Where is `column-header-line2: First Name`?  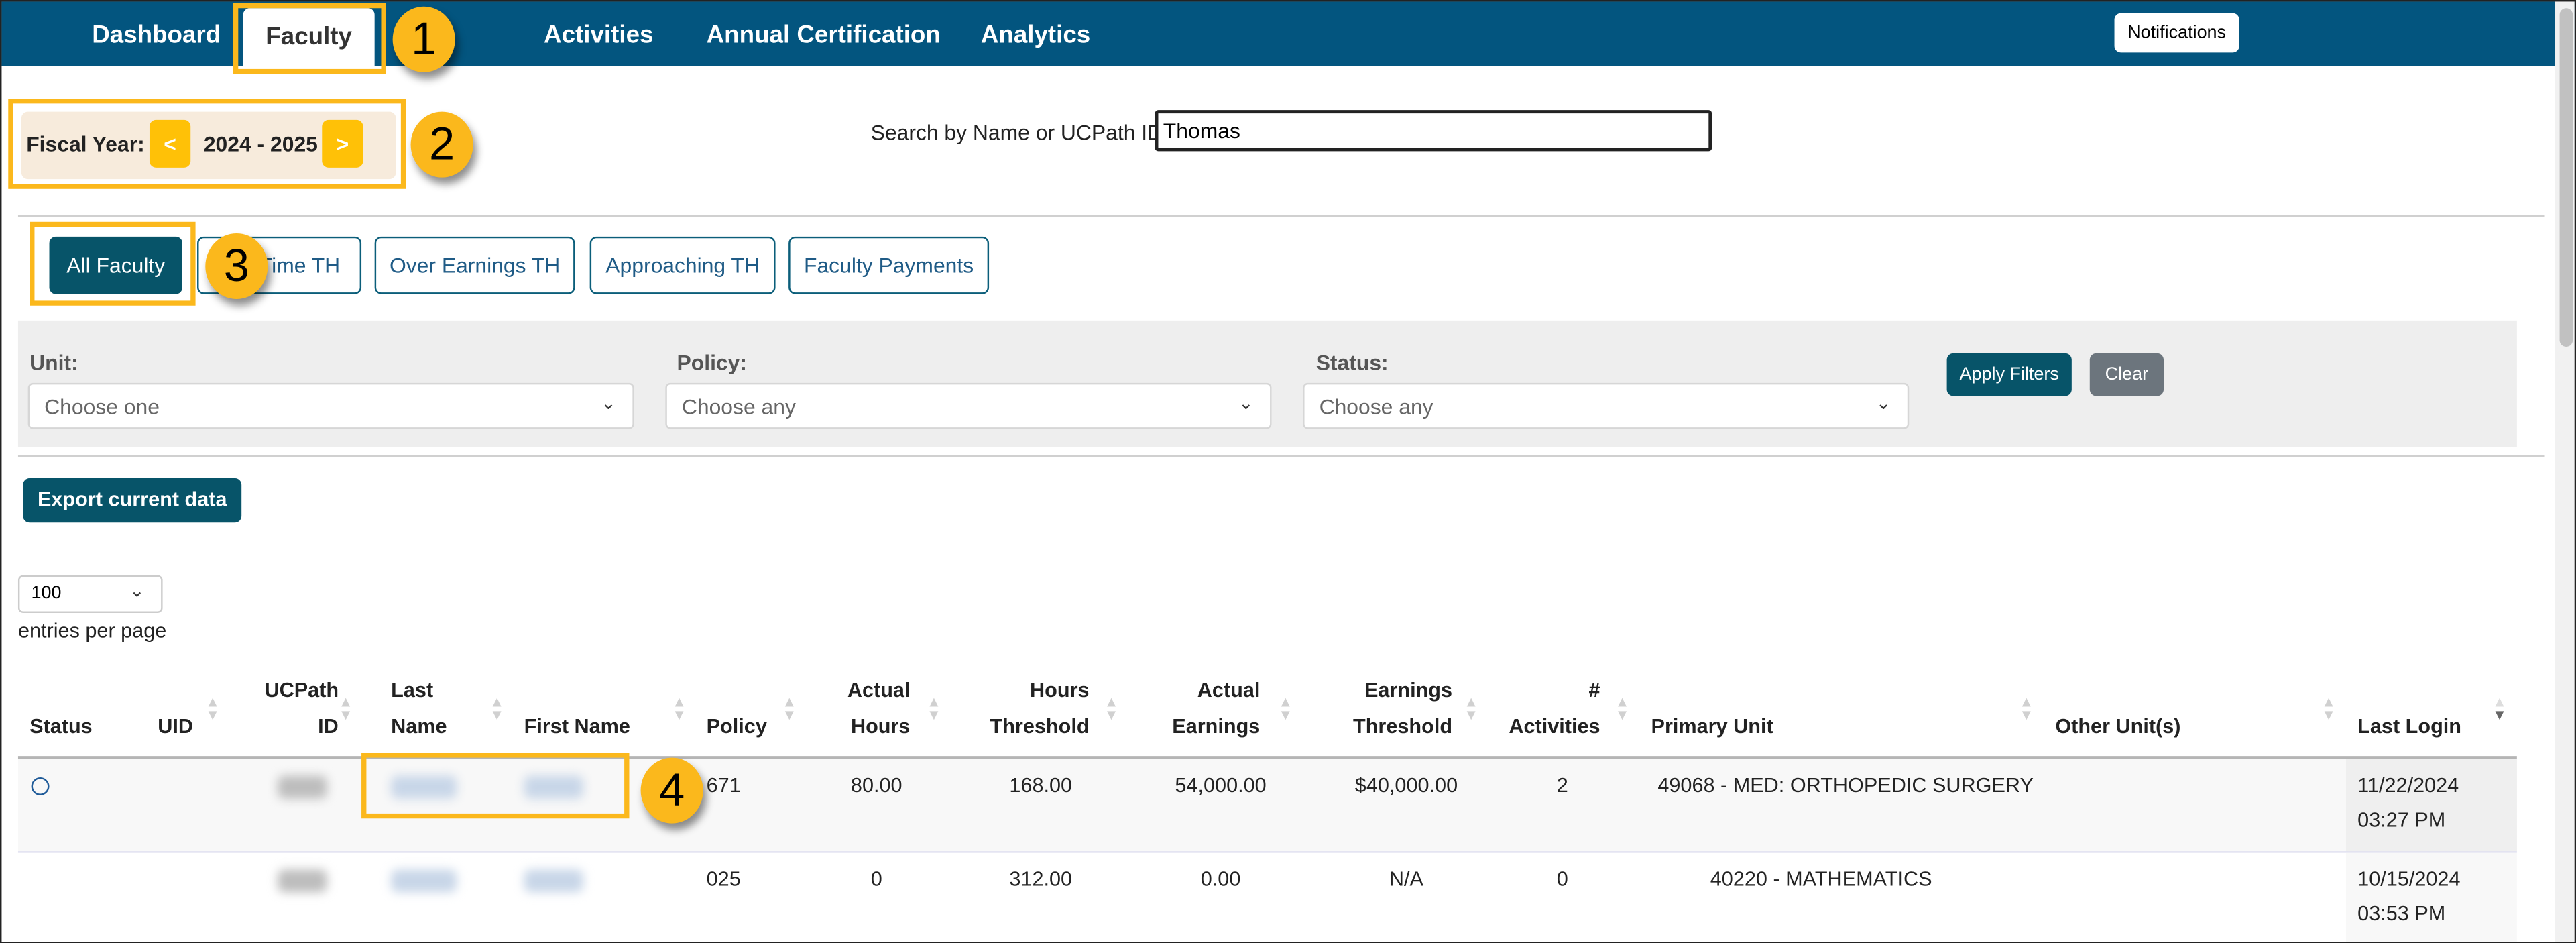 column-header-line2: First Name is located at coordinates (577, 726).